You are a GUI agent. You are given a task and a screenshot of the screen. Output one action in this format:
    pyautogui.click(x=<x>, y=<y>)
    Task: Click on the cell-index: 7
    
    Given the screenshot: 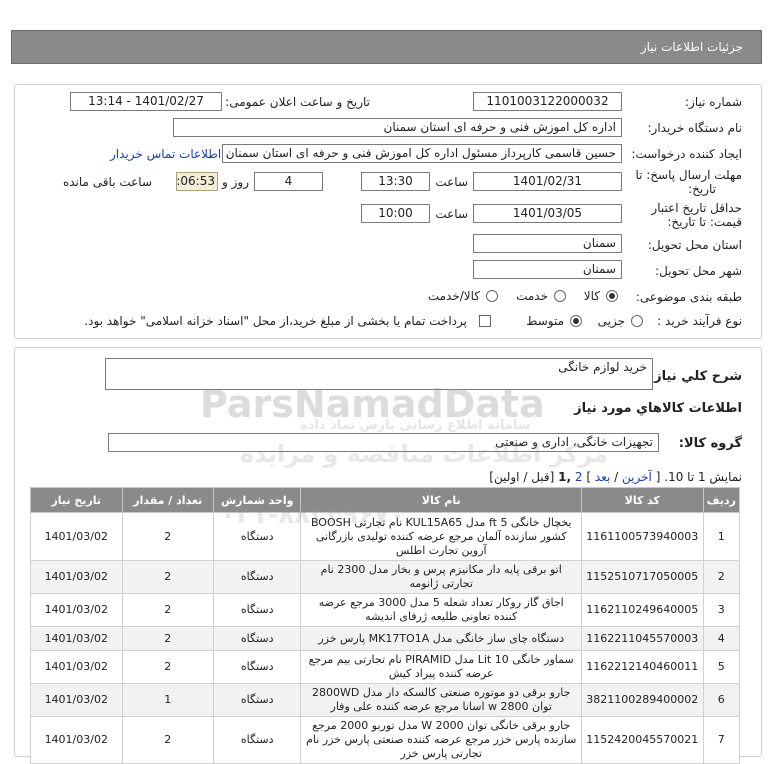 What is the action you would take?
    pyautogui.click(x=721, y=740)
    